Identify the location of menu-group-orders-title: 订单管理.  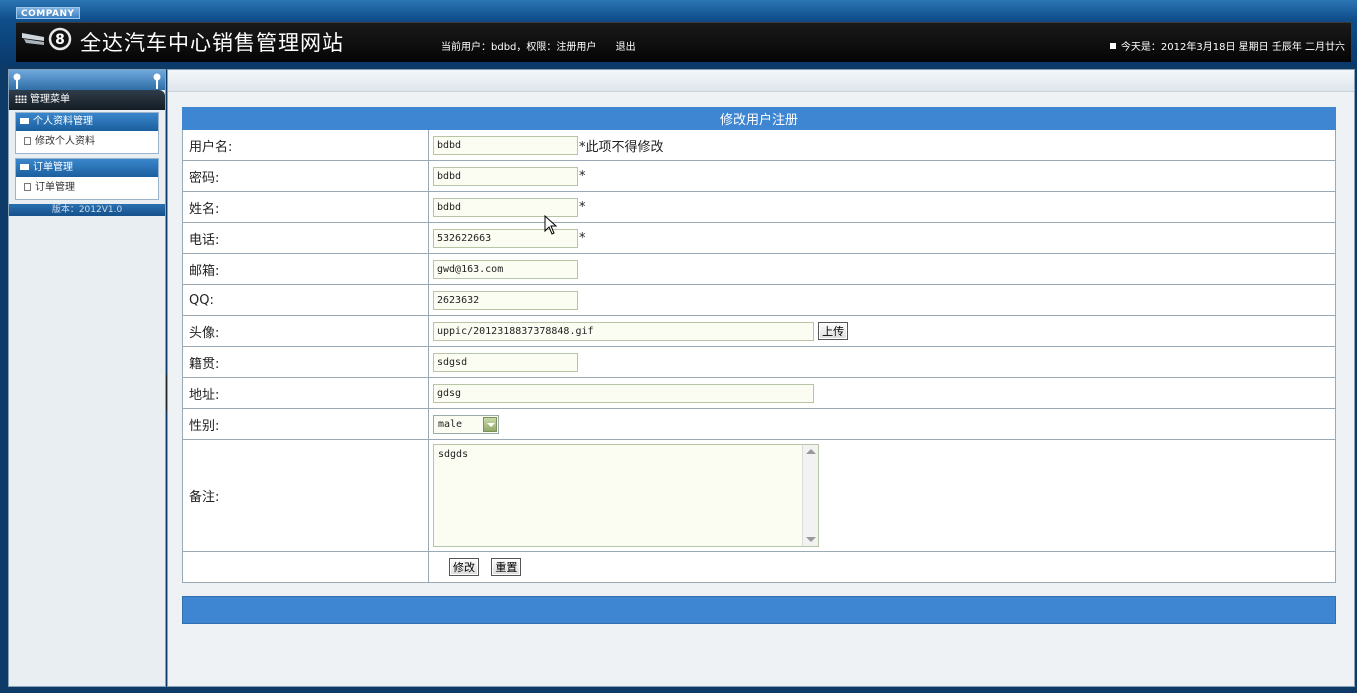
(87, 168).